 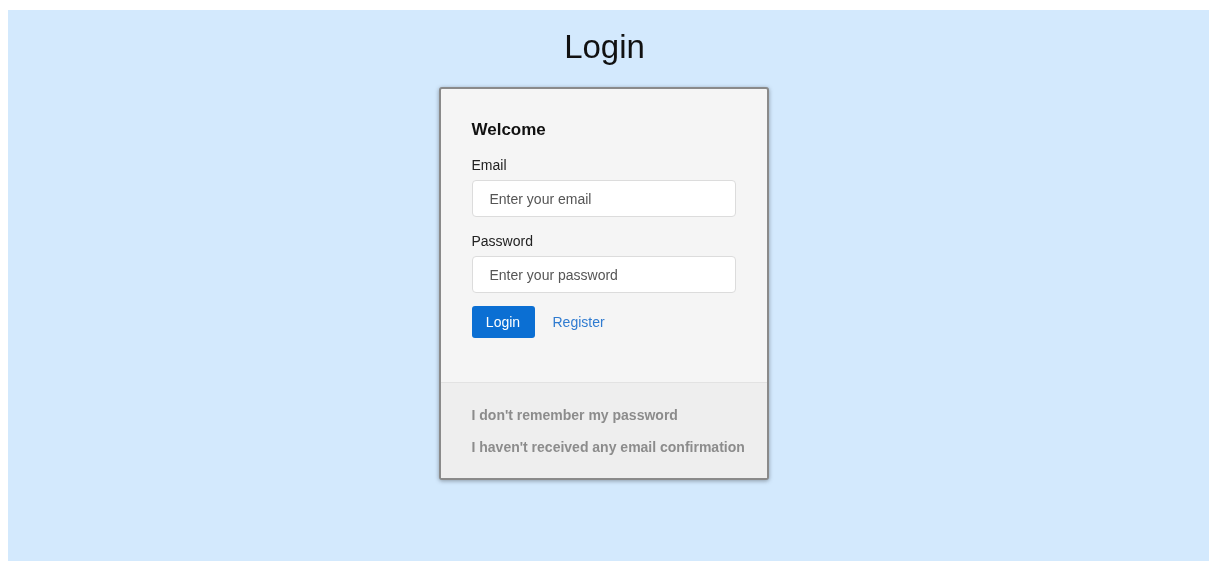 I want to click on help-link: I haven't received any email confirmation, so click(x=608, y=447).